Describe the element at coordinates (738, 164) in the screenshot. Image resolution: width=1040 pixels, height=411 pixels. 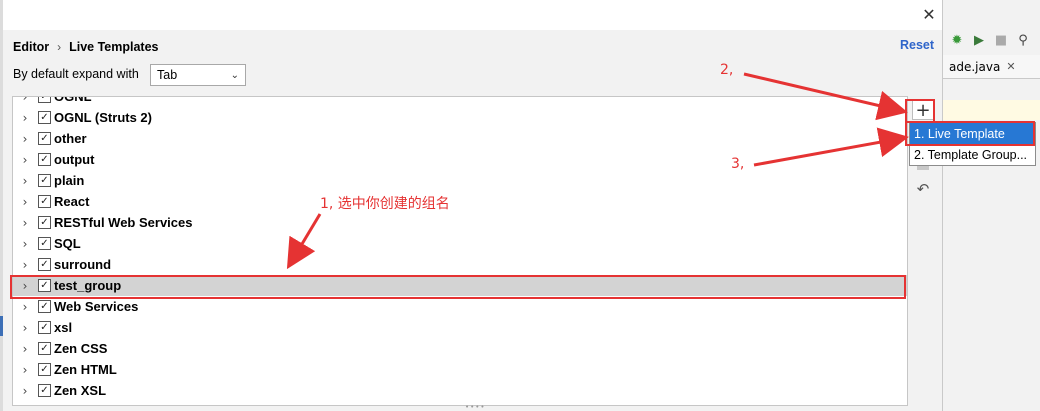
I see `annotation-step-3: 3,` at that location.